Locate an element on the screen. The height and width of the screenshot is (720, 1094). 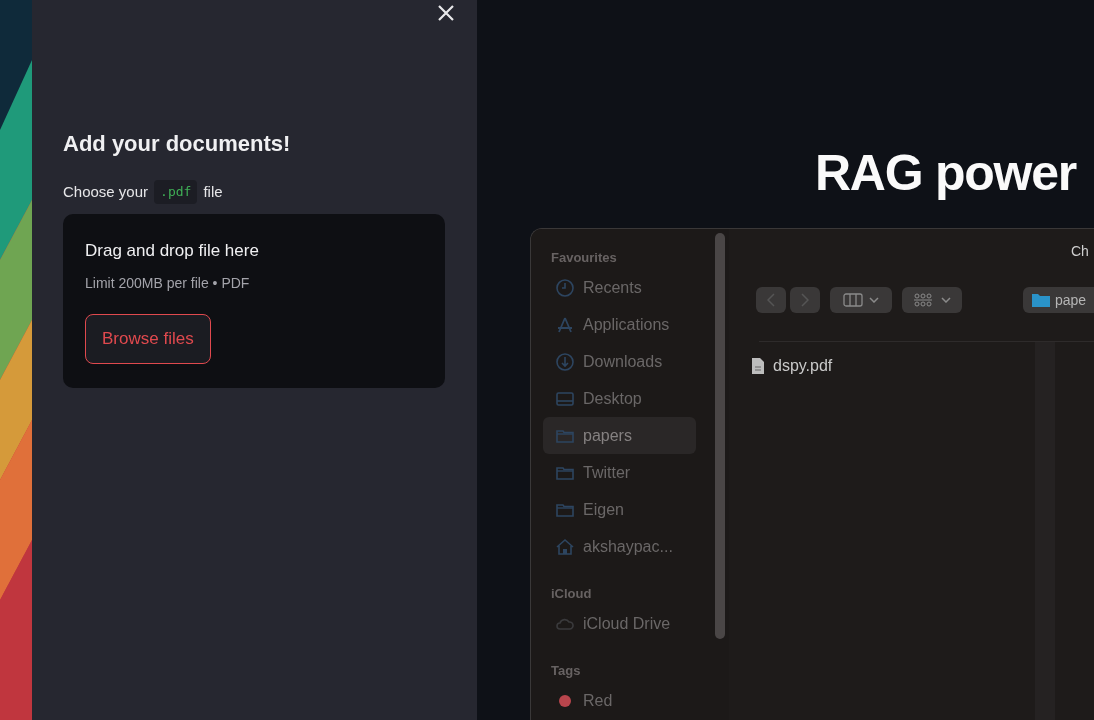
house-icon is located at coordinates (565, 546).